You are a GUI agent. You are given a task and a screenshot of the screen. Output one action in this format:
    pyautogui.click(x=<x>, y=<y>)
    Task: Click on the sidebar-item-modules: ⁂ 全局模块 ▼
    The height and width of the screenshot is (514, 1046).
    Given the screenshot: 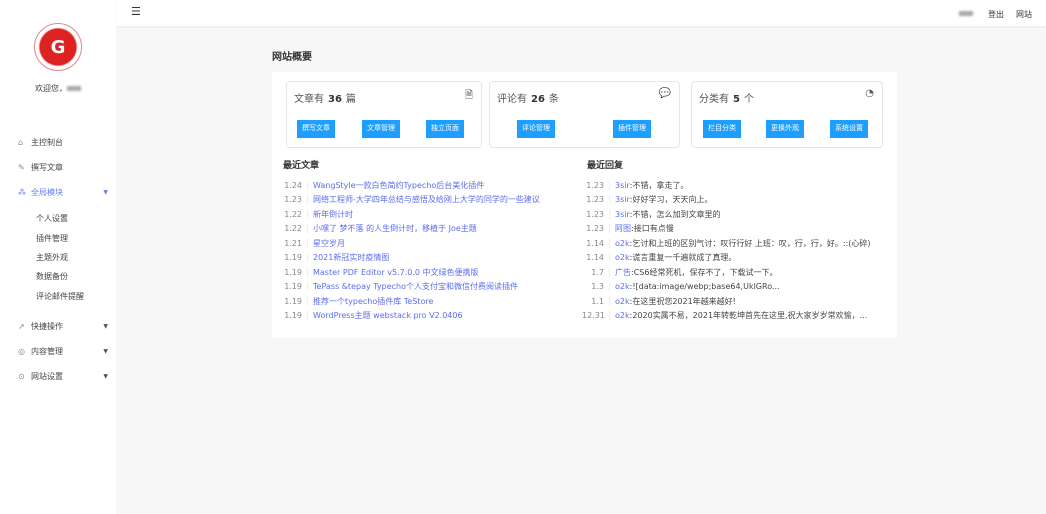 What is the action you would take?
    pyautogui.click(x=63, y=192)
    